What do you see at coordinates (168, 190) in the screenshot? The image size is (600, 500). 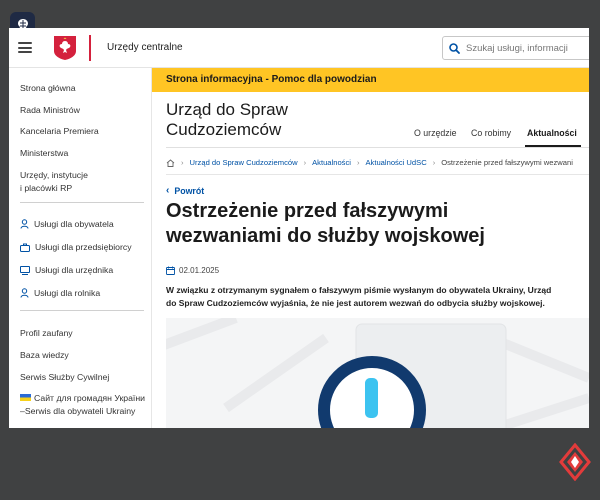 I see `chevron-left-icon: ‹` at bounding box center [168, 190].